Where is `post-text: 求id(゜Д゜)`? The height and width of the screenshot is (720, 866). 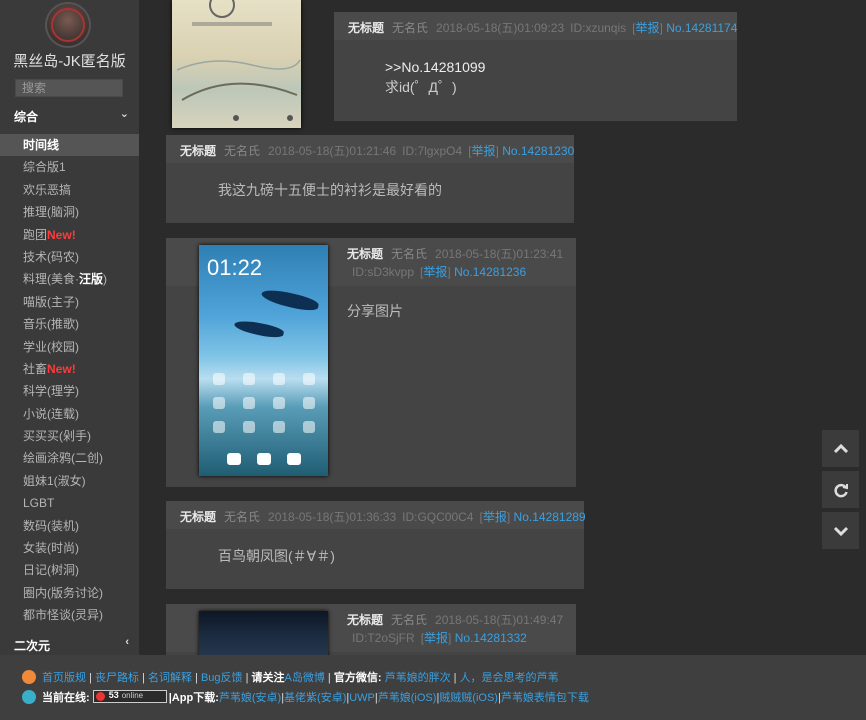 post-text: 求id(゜Д゜) is located at coordinates (421, 87).